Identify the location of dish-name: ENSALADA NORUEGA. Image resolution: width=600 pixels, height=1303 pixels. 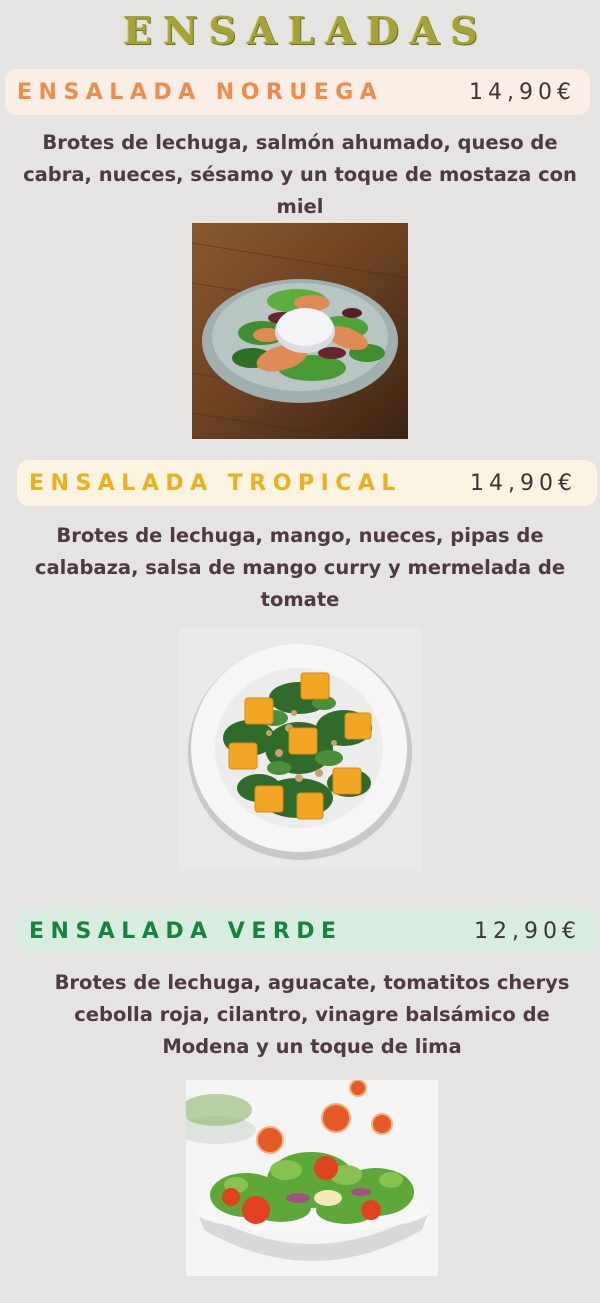
(200, 92).